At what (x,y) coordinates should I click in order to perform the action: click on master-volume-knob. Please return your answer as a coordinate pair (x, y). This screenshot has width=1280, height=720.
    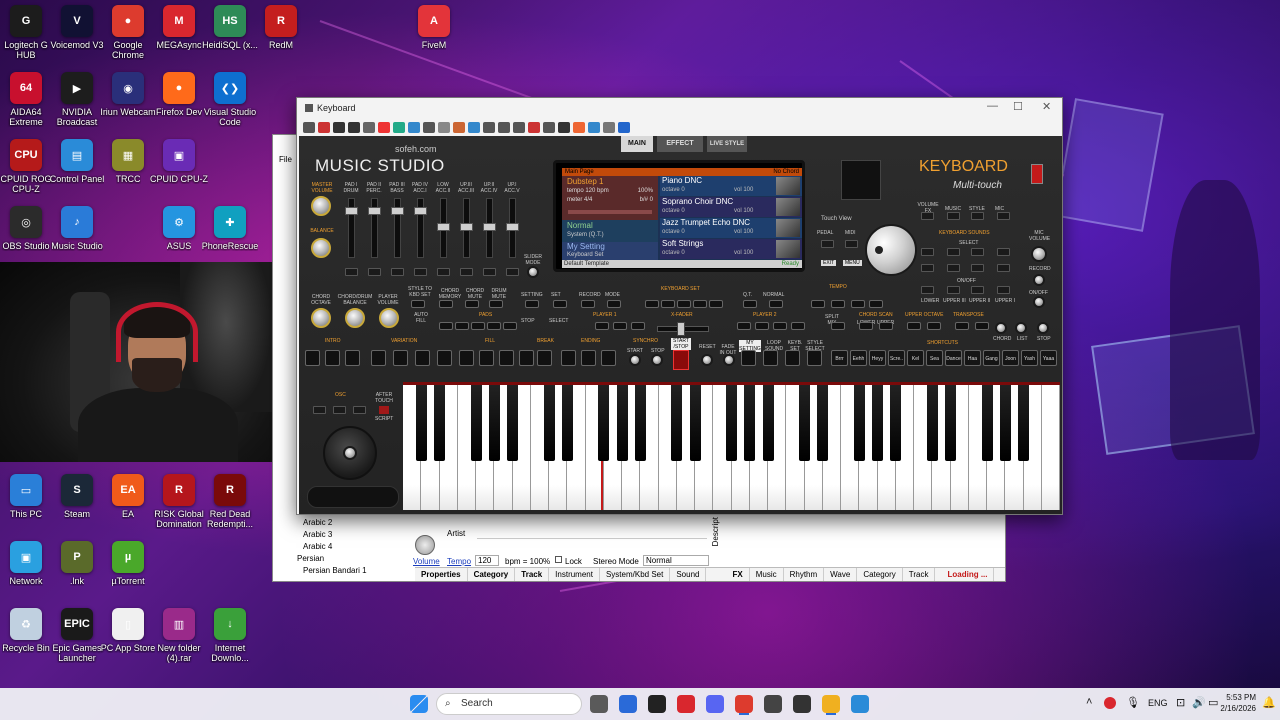
    Looking at the image, I should click on (321, 206).